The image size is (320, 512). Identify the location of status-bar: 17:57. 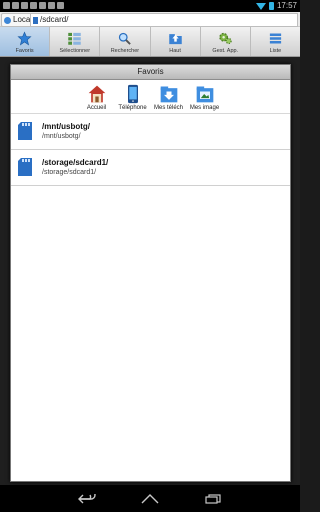
(150, 6).